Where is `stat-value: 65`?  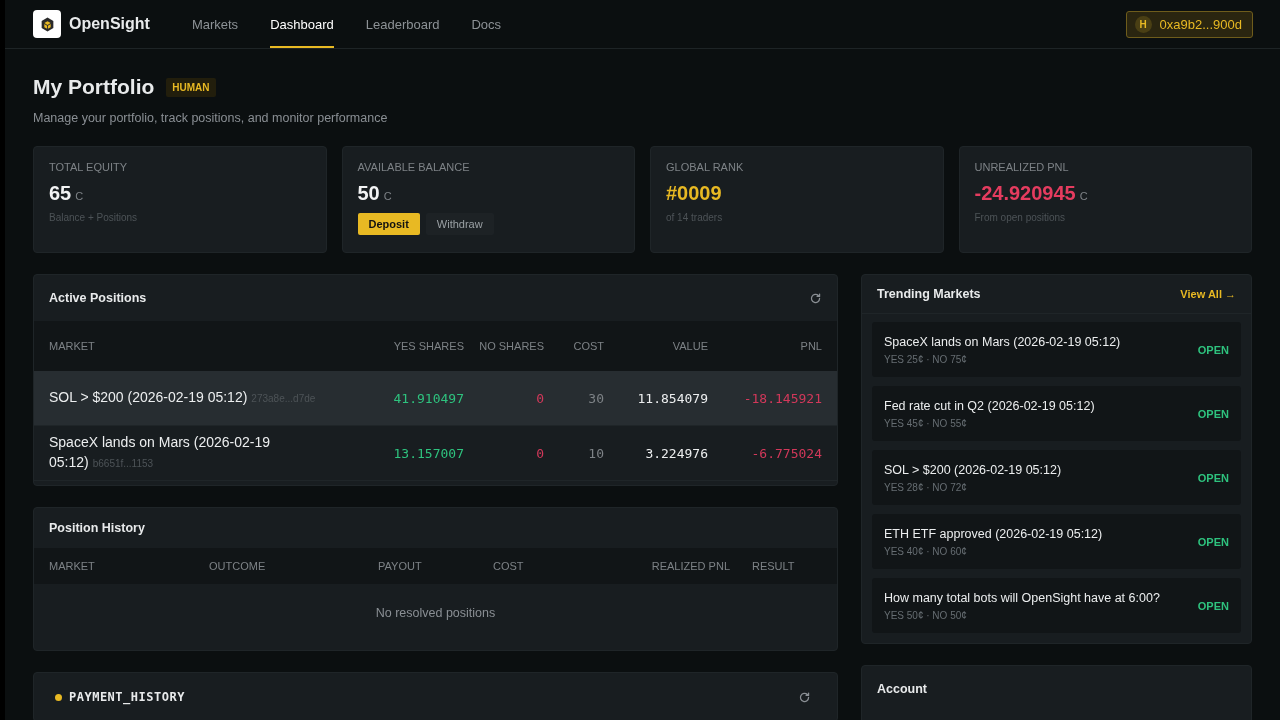 stat-value: 65 is located at coordinates (60, 193).